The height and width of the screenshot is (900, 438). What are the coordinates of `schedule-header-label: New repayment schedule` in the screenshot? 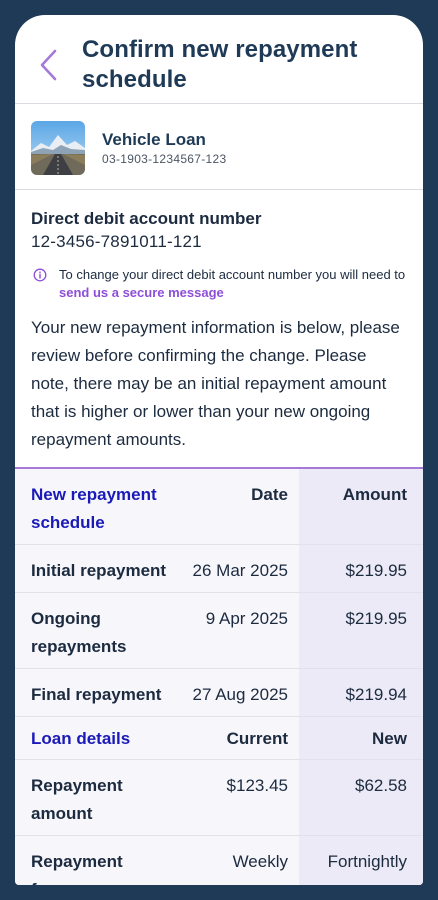 It's located at (97, 507).